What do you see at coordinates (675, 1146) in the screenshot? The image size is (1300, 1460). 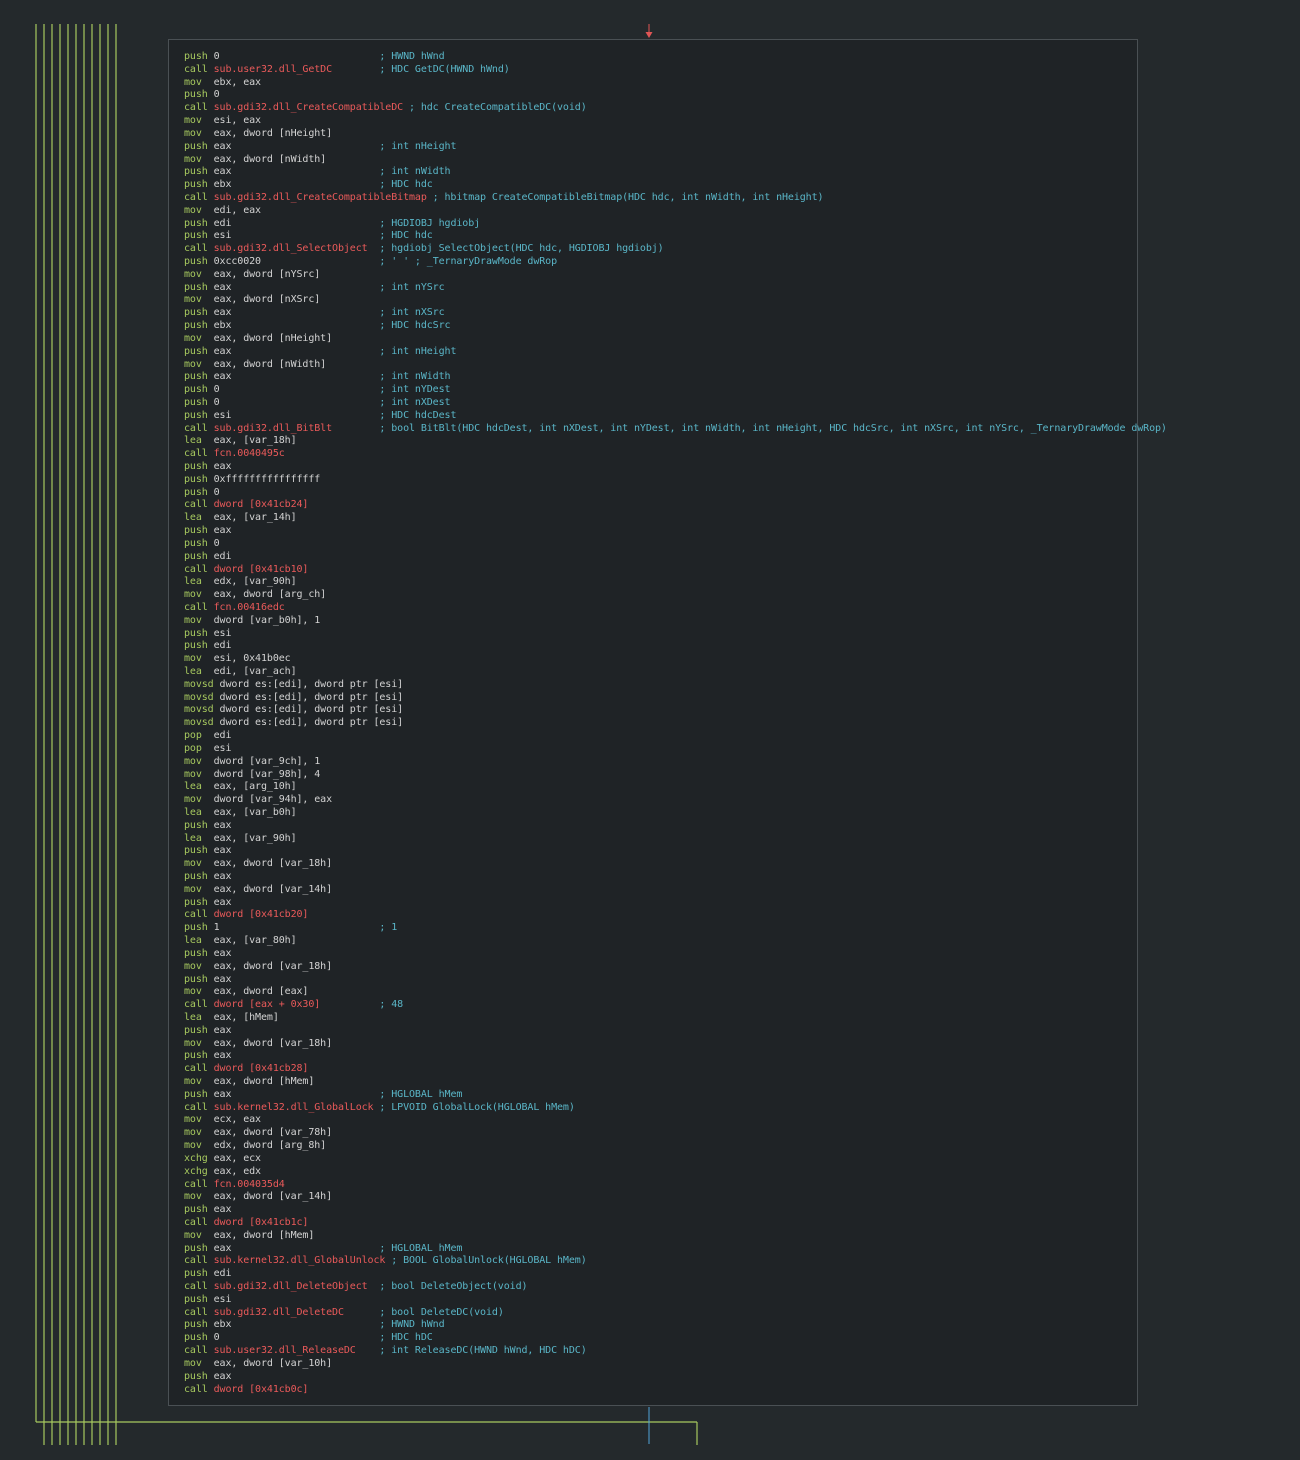 I see `asm-line: mov edx, dword [arg_8h]` at bounding box center [675, 1146].